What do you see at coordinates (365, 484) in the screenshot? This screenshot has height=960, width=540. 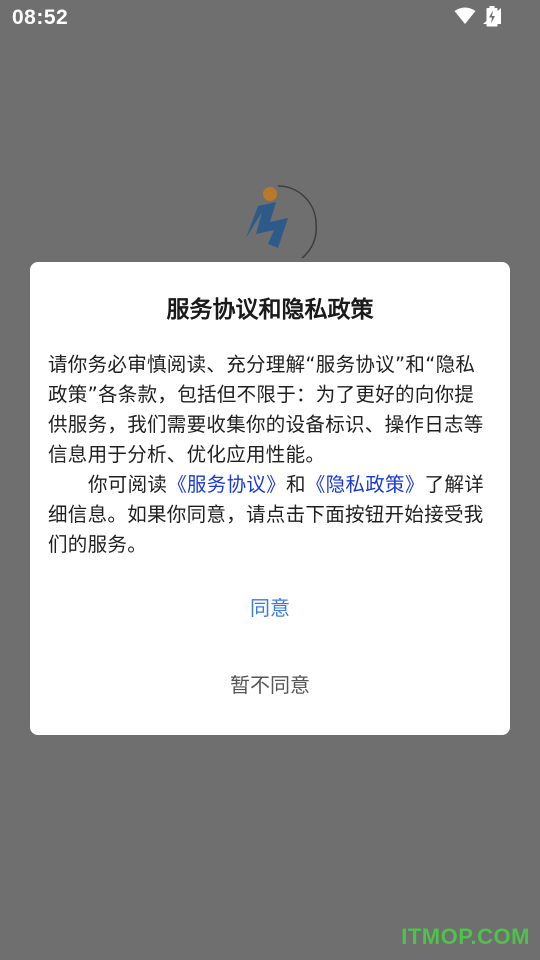 I see `privacy-policy-link: 《隐私政策》` at bounding box center [365, 484].